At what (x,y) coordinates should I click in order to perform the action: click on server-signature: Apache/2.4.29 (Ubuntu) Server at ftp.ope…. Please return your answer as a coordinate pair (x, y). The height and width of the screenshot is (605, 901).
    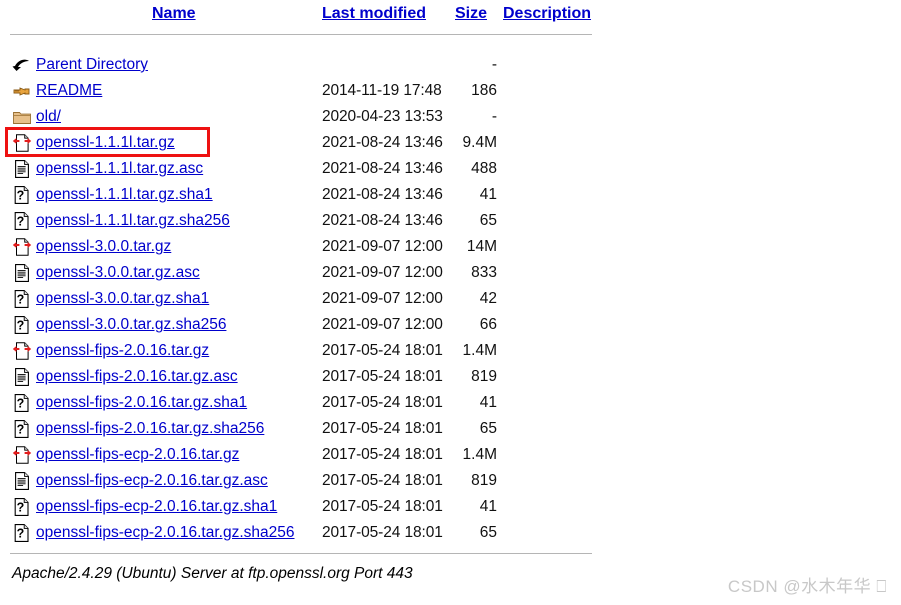
    Looking at the image, I should click on (212, 573).